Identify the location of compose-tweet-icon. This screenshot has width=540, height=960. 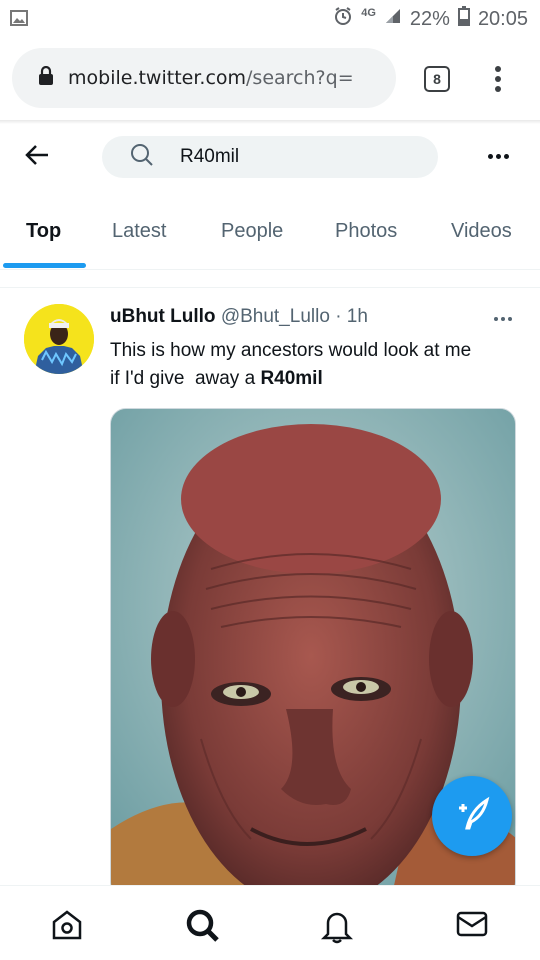
(472, 816).